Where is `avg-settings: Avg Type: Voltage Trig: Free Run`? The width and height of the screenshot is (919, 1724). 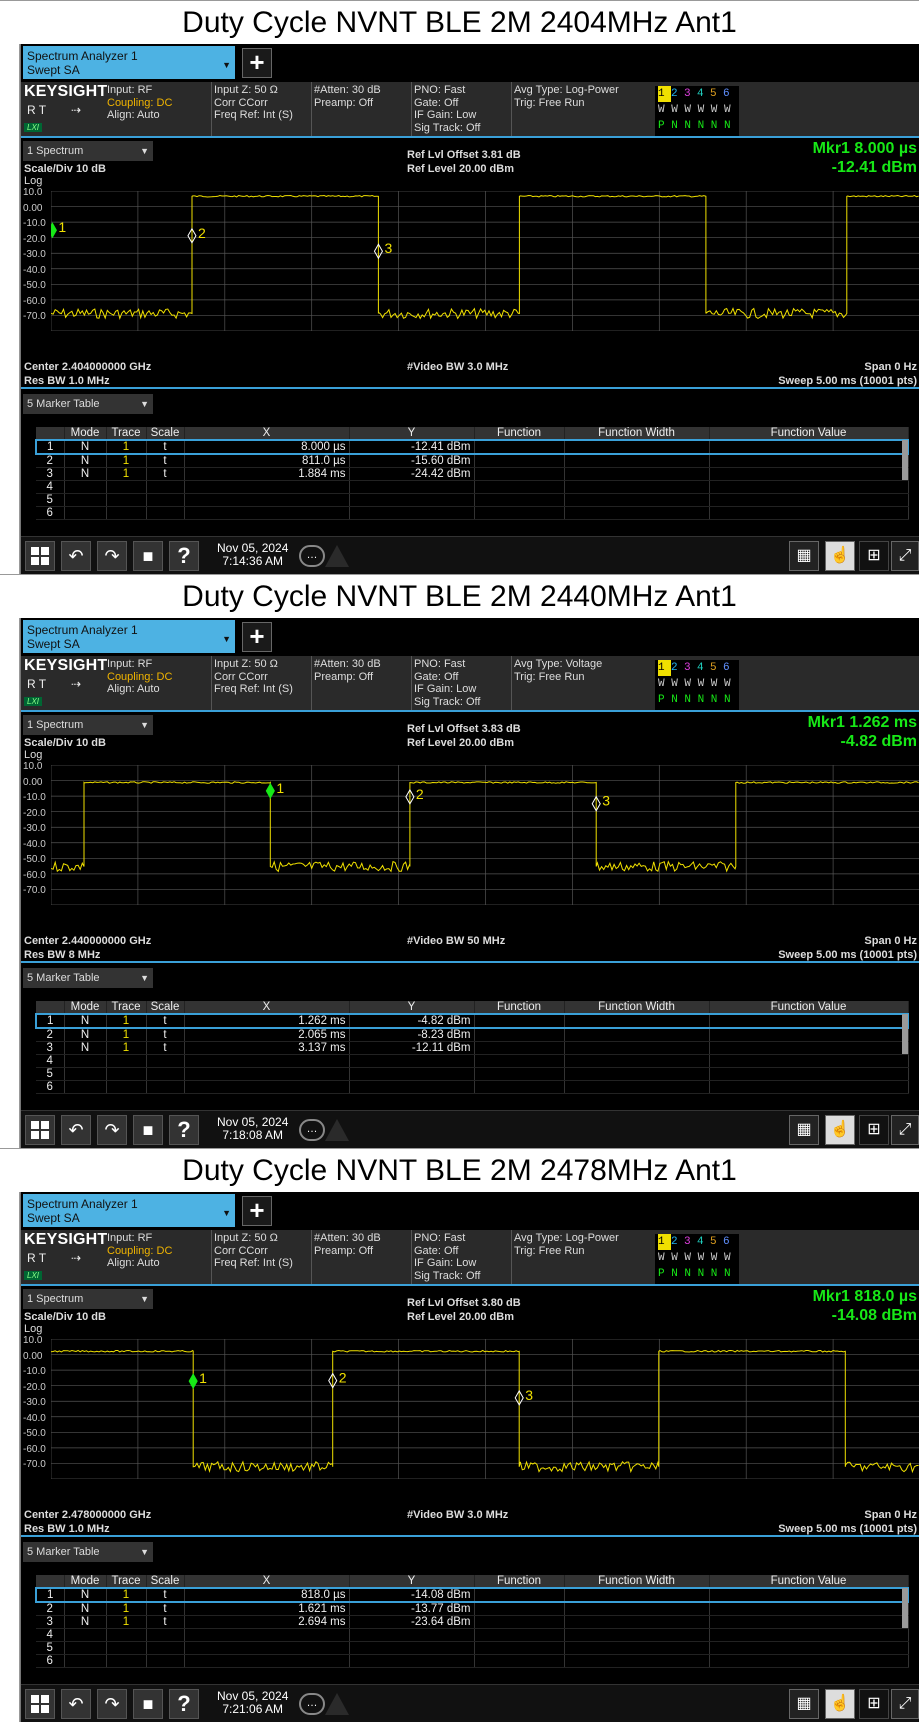 avg-settings: Avg Type: Voltage Trig: Free Run is located at coordinates (558, 670).